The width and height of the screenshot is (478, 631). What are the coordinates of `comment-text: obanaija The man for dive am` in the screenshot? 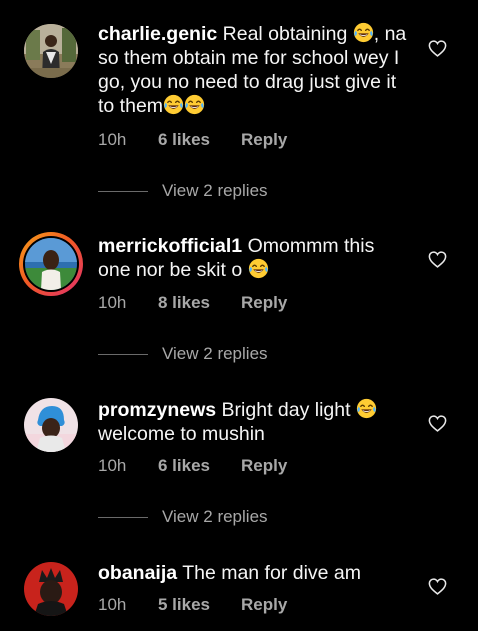 It's located at (230, 573).